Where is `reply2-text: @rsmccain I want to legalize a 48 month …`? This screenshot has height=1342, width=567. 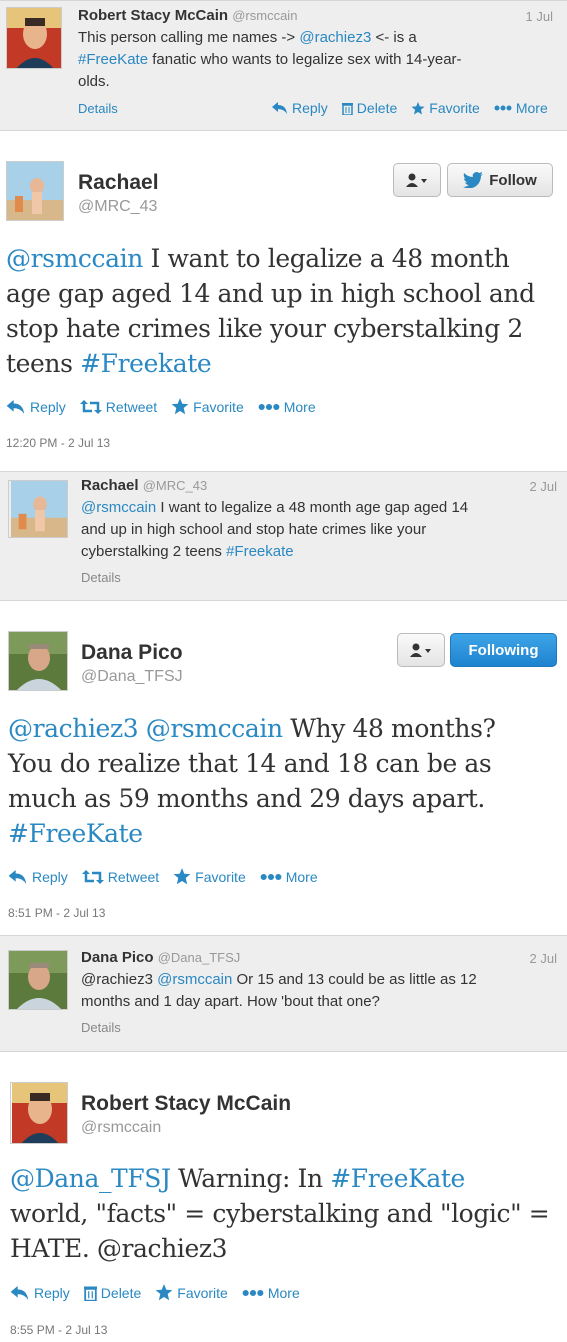
reply2-text: @rsmccain I want to legalize a 48 month … is located at coordinates (275, 529).